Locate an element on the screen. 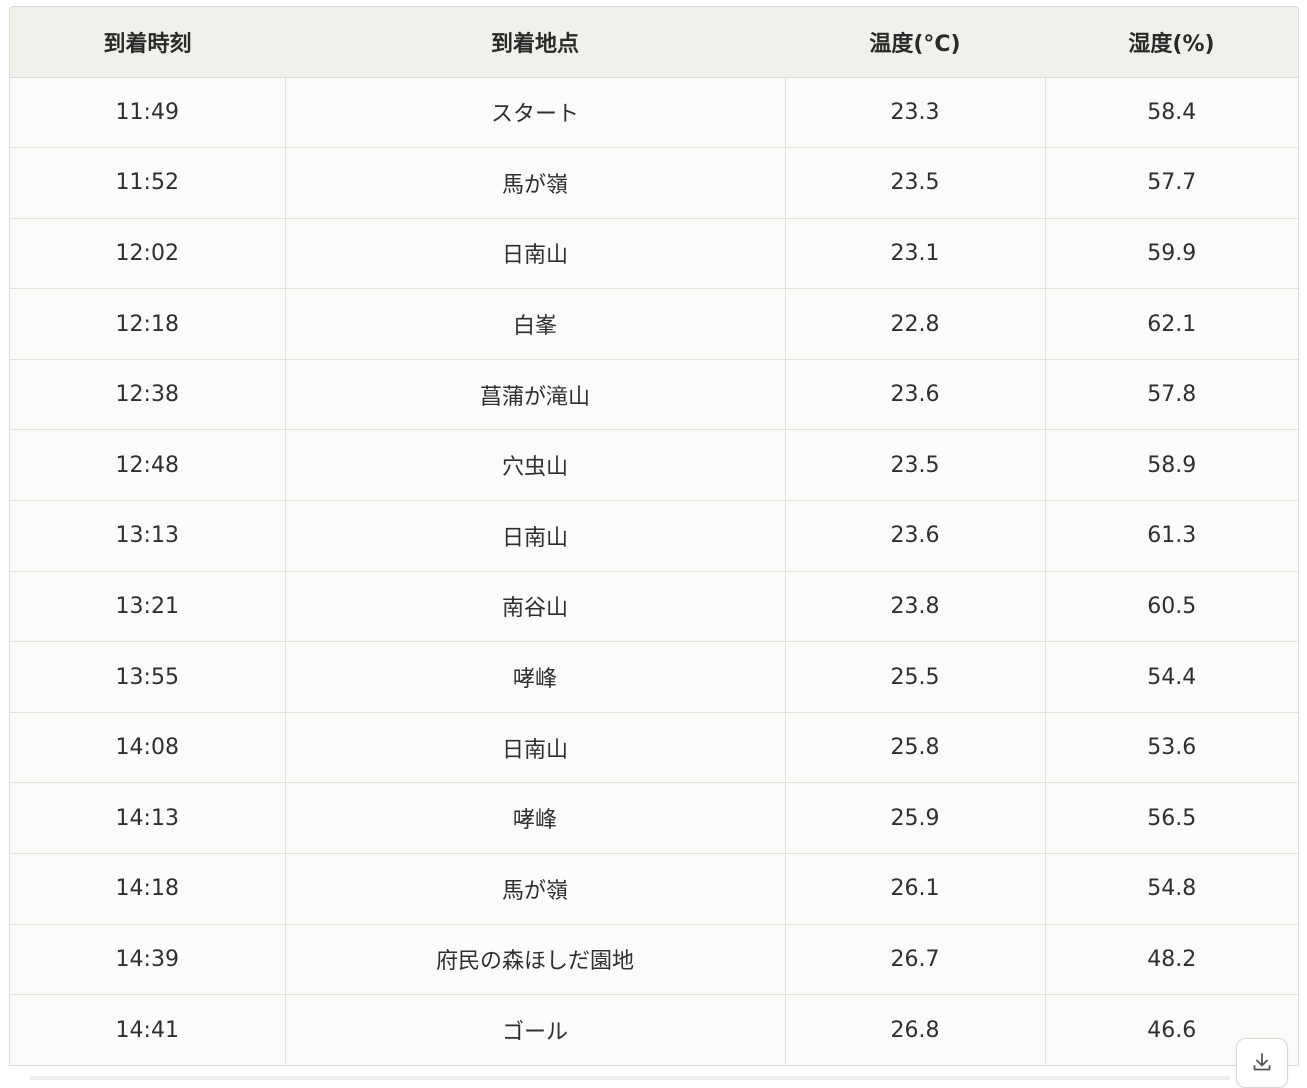 Image resolution: width=1307 pixels, height=1088 pixels. header-arrival-time: 到着時刻 is located at coordinates (147, 42).